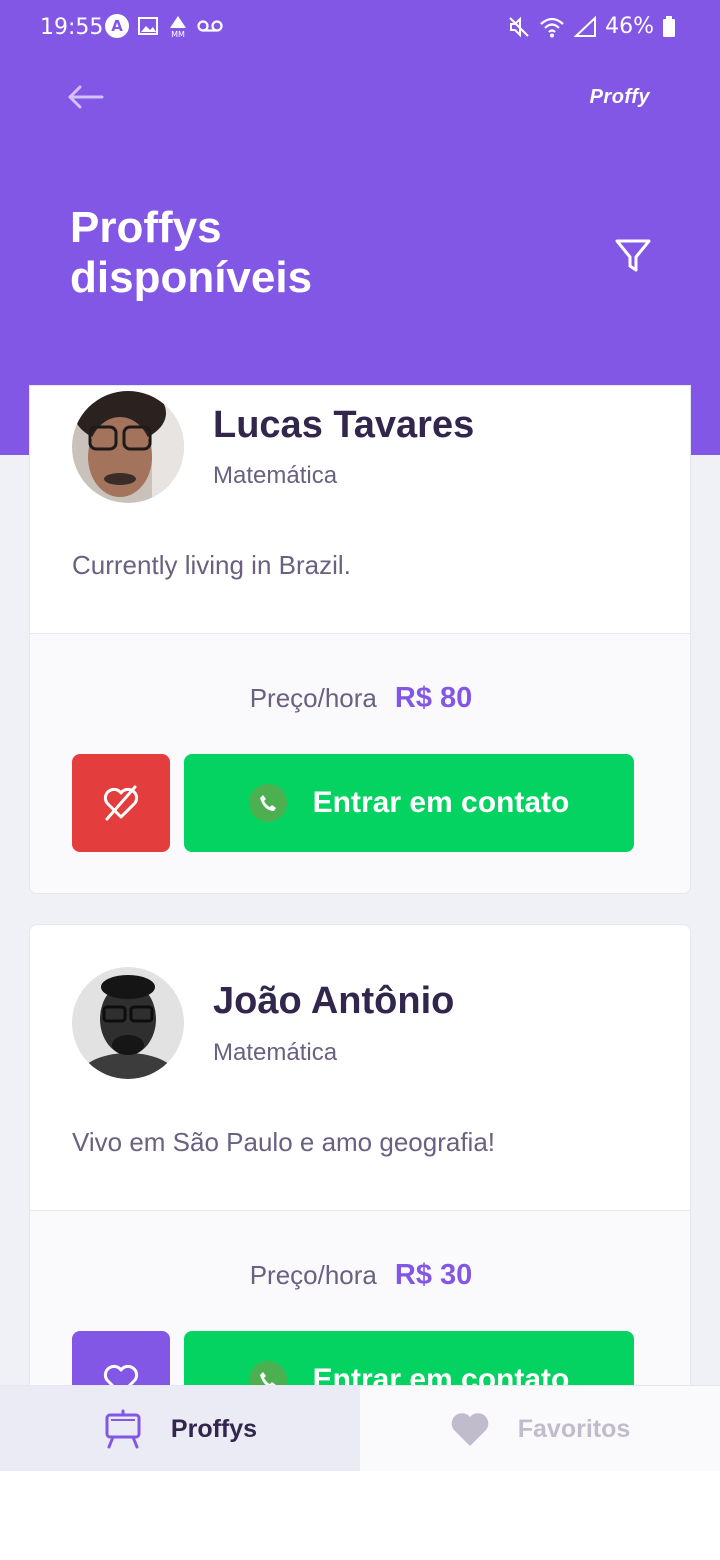  Describe the element at coordinates (433, 698) in the screenshot. I see `price-value: R$ 80` at that location.